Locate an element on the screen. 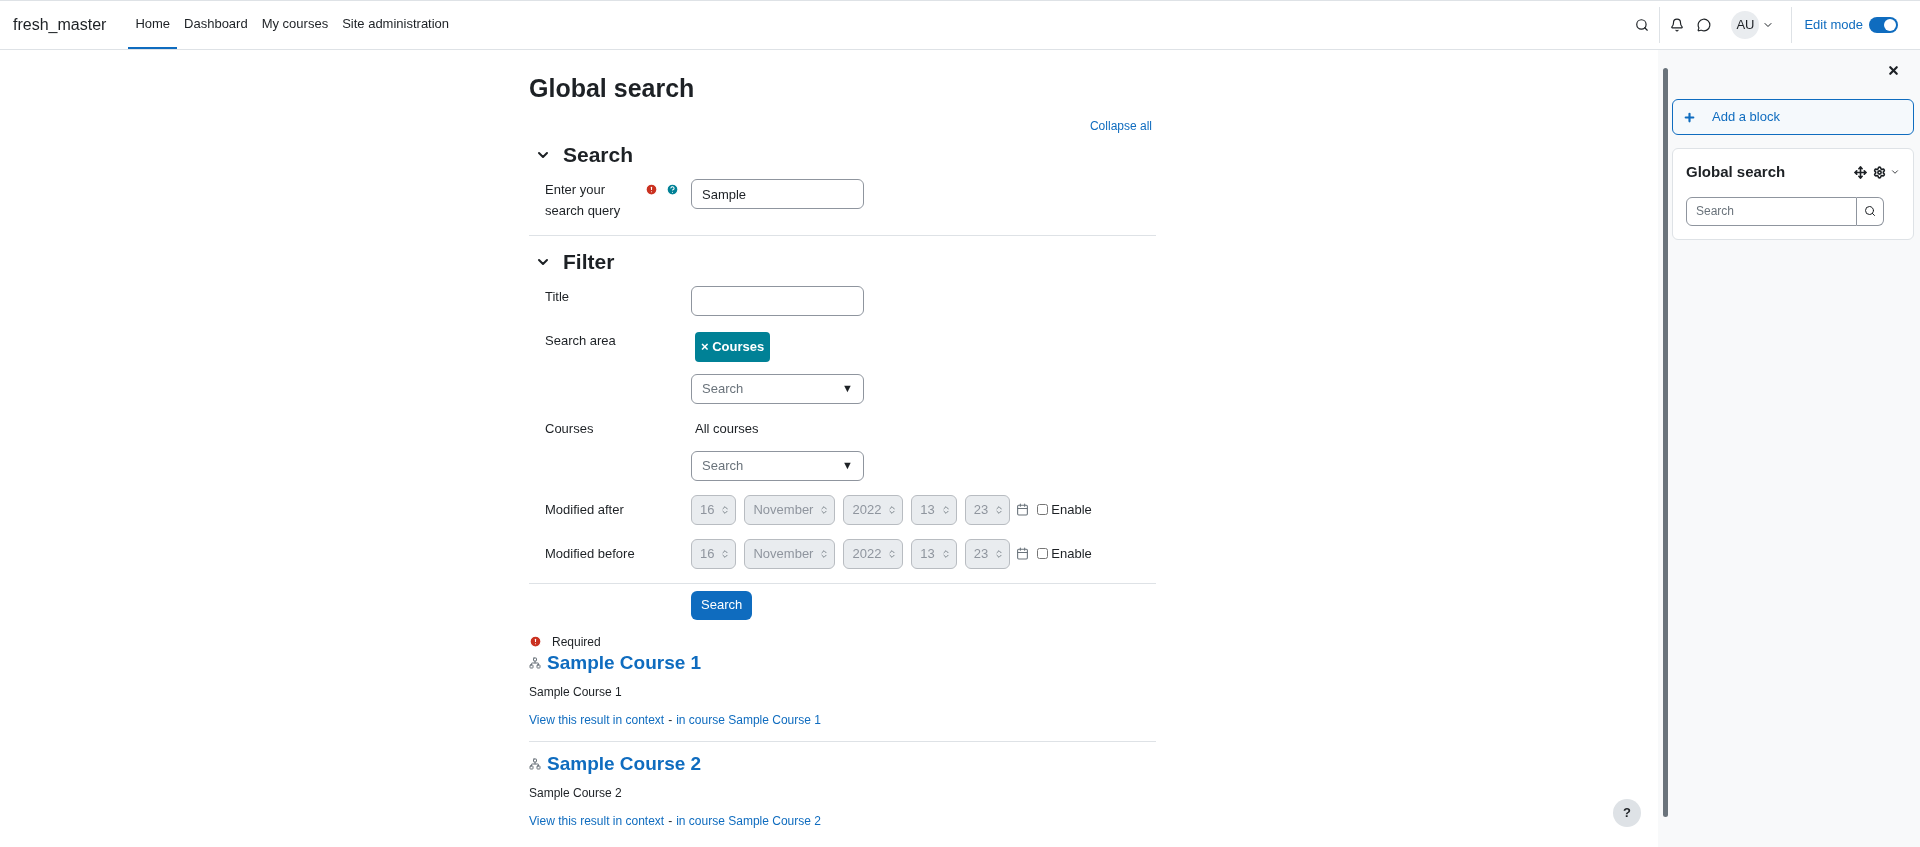 The height and width of the screenshot is (847, 1920). edit-mode-label: Edit mode is located at coordinates (1833, 25).